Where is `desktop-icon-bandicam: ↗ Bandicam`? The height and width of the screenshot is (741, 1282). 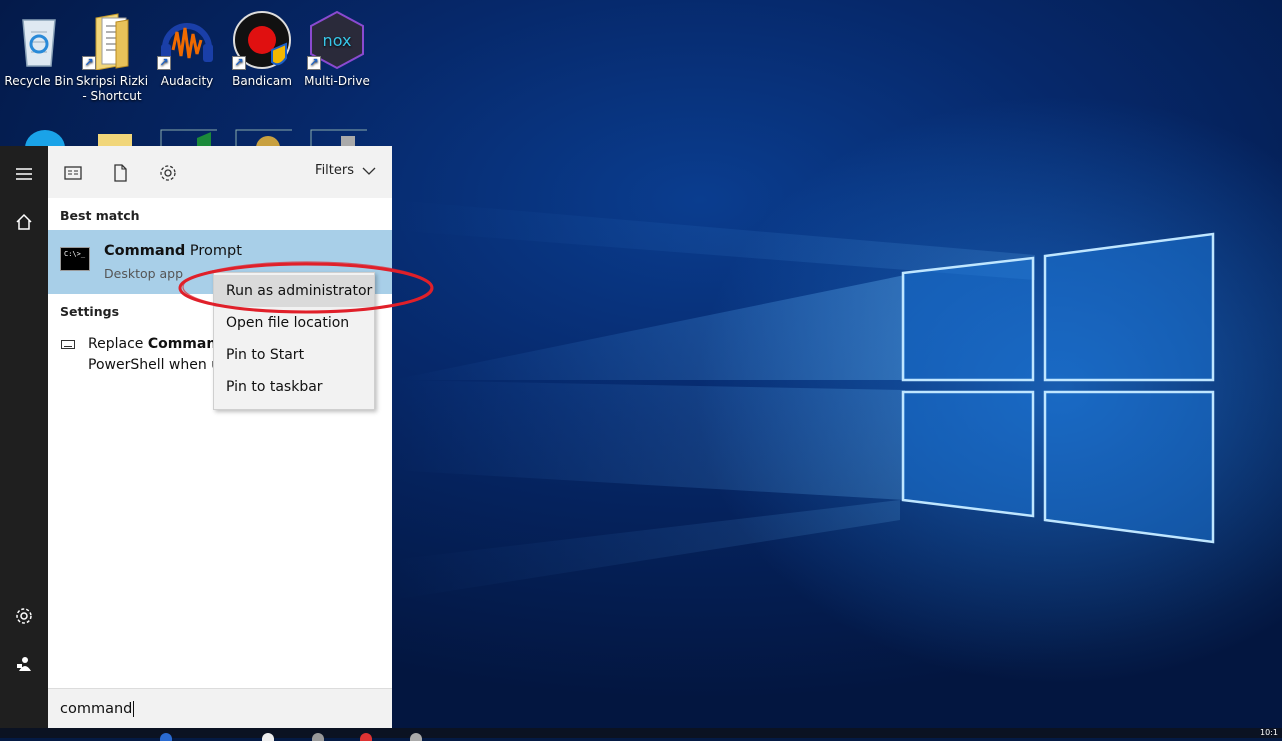 desktop-icon-bandicam: ↗ Bandicam is located at coordinates (262, 49).